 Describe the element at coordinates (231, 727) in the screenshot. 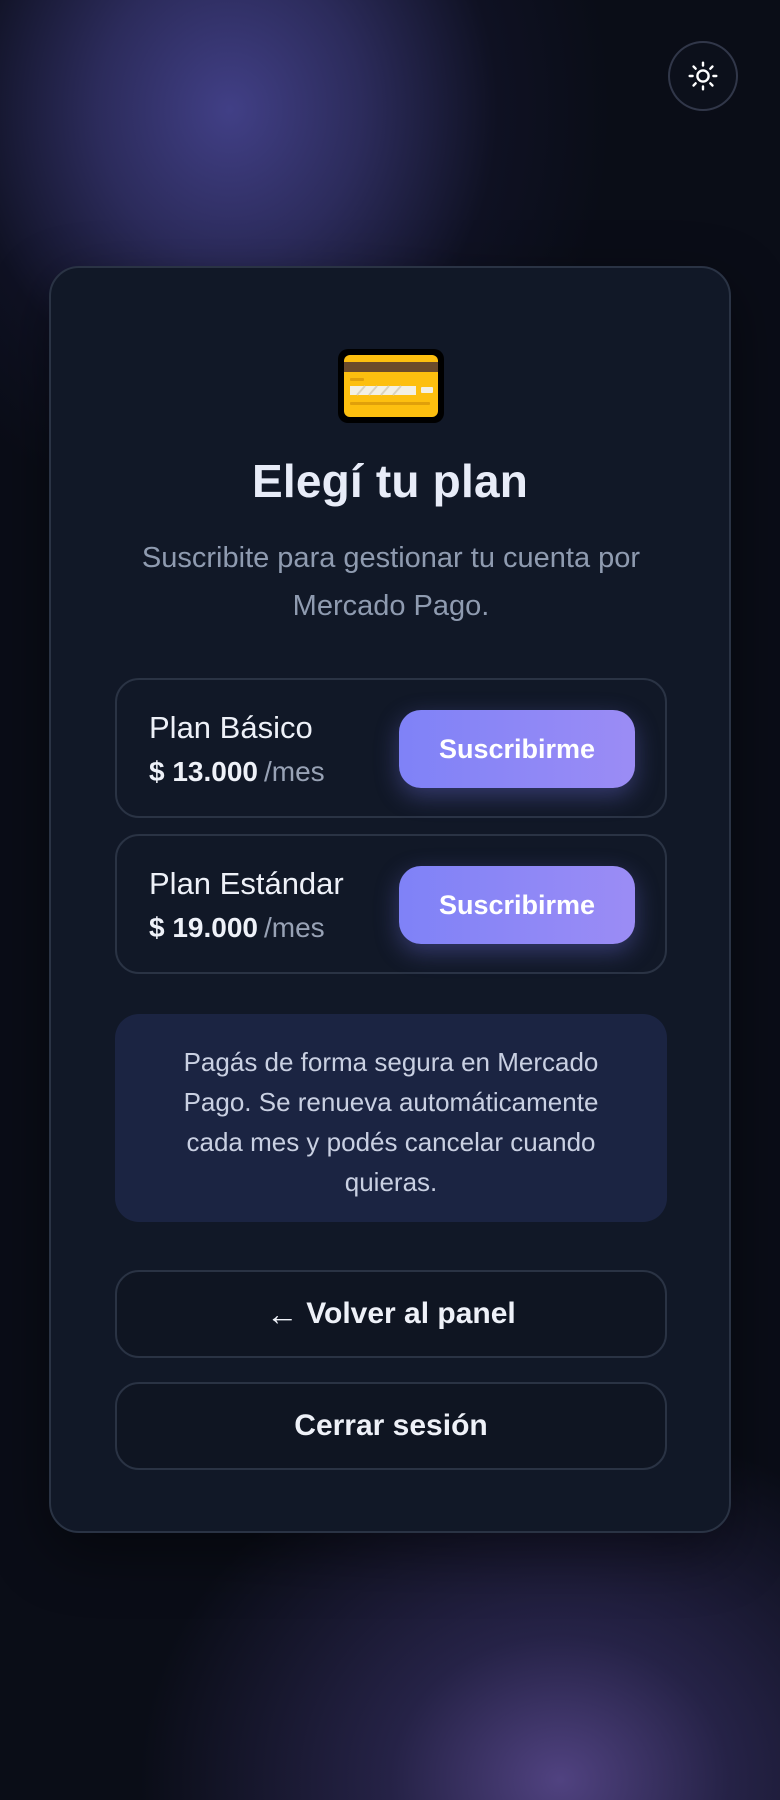

I see `plan-name: Plan Básico` at that location.